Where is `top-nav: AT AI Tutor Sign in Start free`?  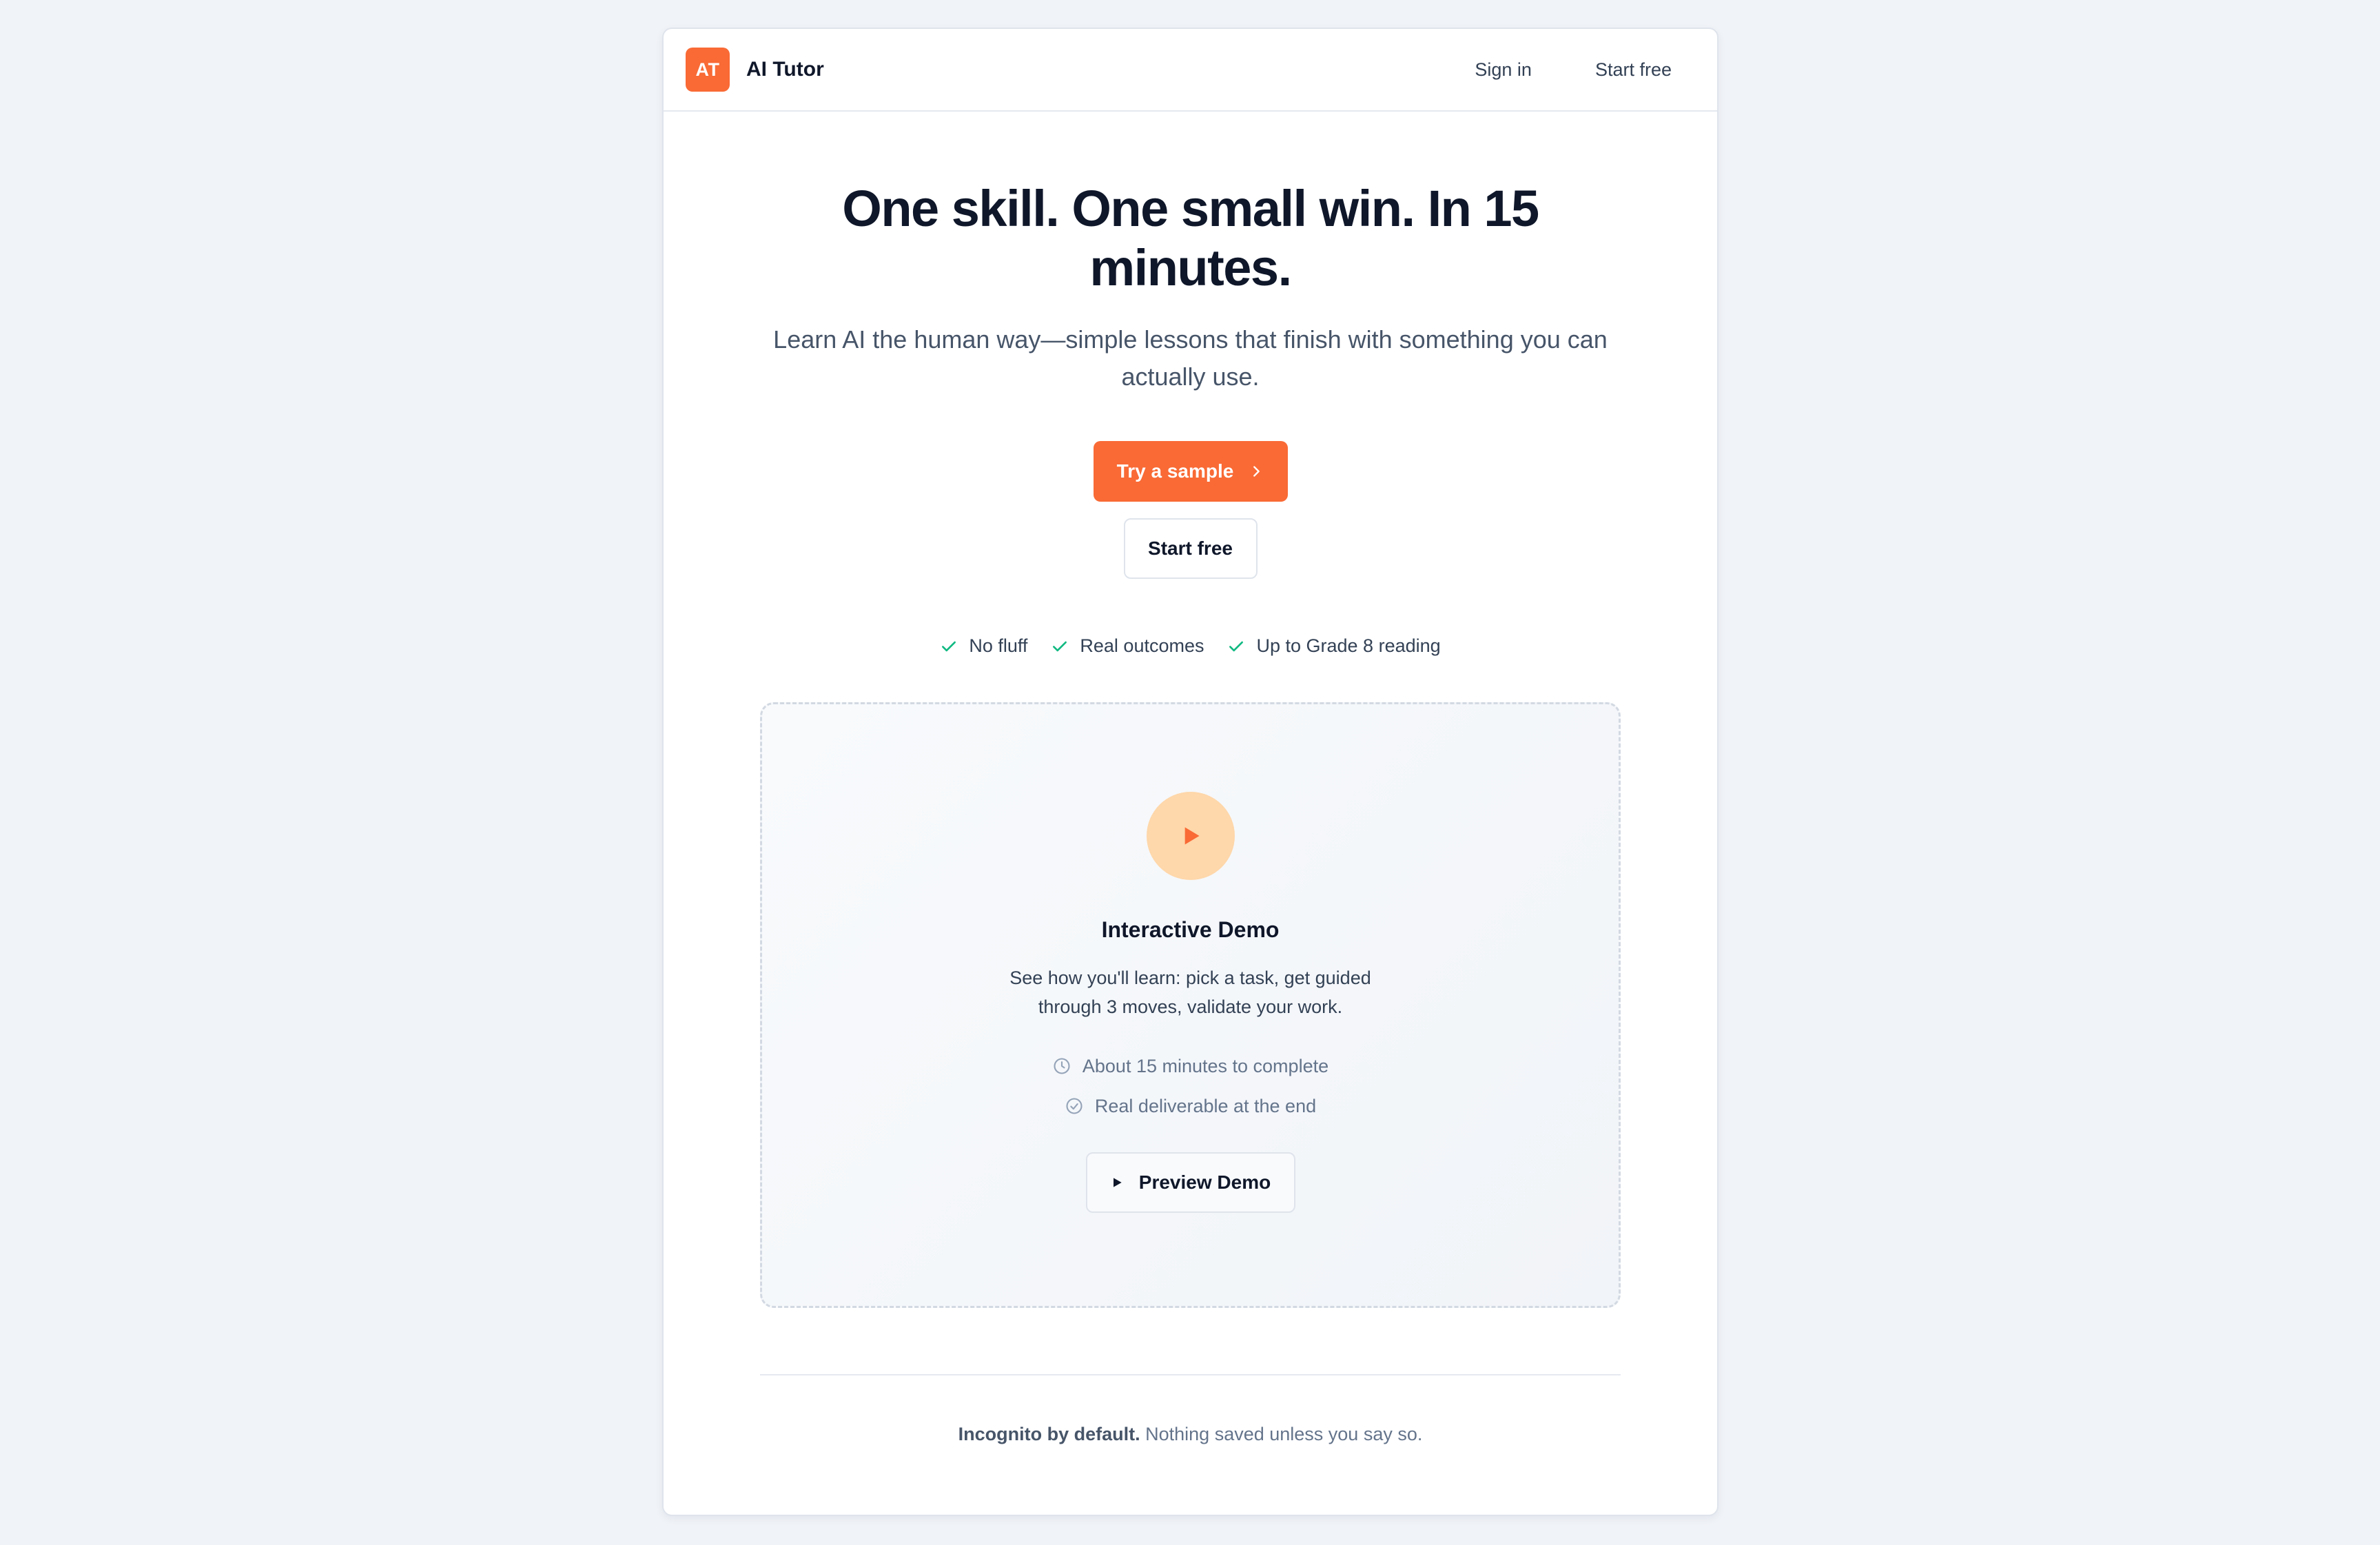
top-nav: AT AI Tutor Sign in Start free is located at coordinates (1190, 70).